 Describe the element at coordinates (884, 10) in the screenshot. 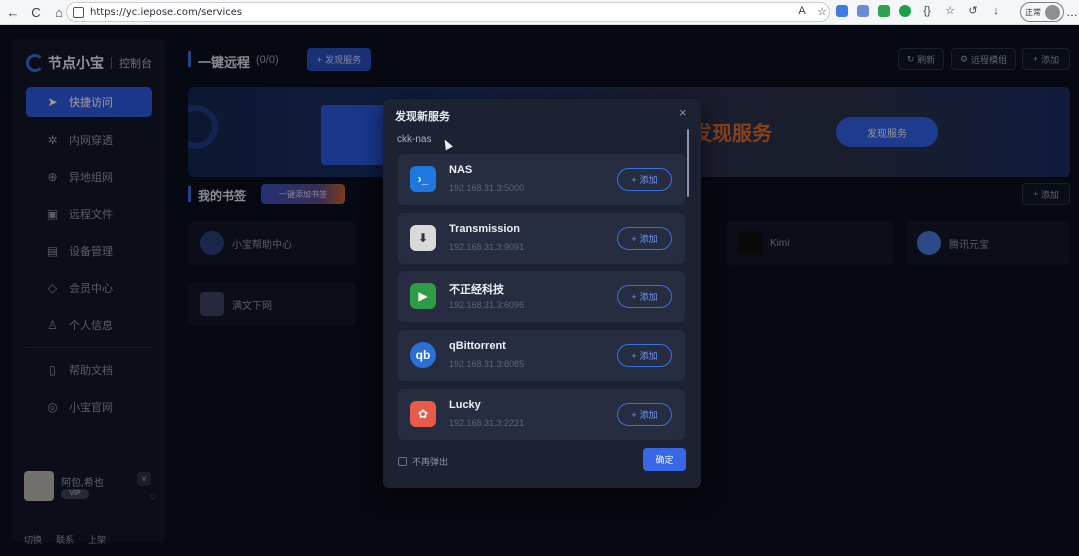

I see `extension-green-icon` at that location.